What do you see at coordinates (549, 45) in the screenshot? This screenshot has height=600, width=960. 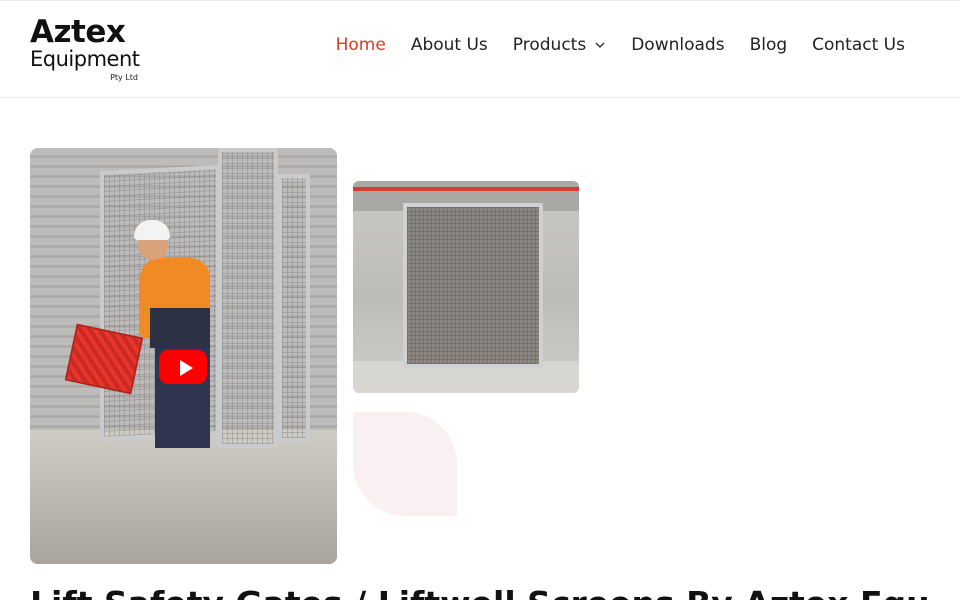 I see `nav-products-label: Products` at bounding box center [549, 45].